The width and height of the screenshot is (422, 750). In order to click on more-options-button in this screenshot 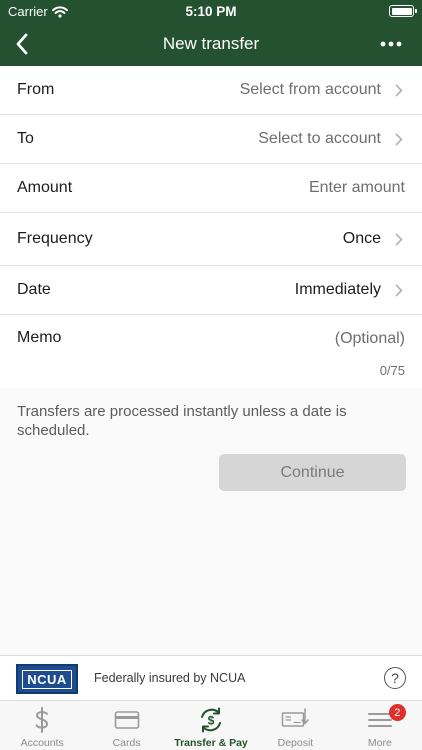, I will do `click(391, 44)`.